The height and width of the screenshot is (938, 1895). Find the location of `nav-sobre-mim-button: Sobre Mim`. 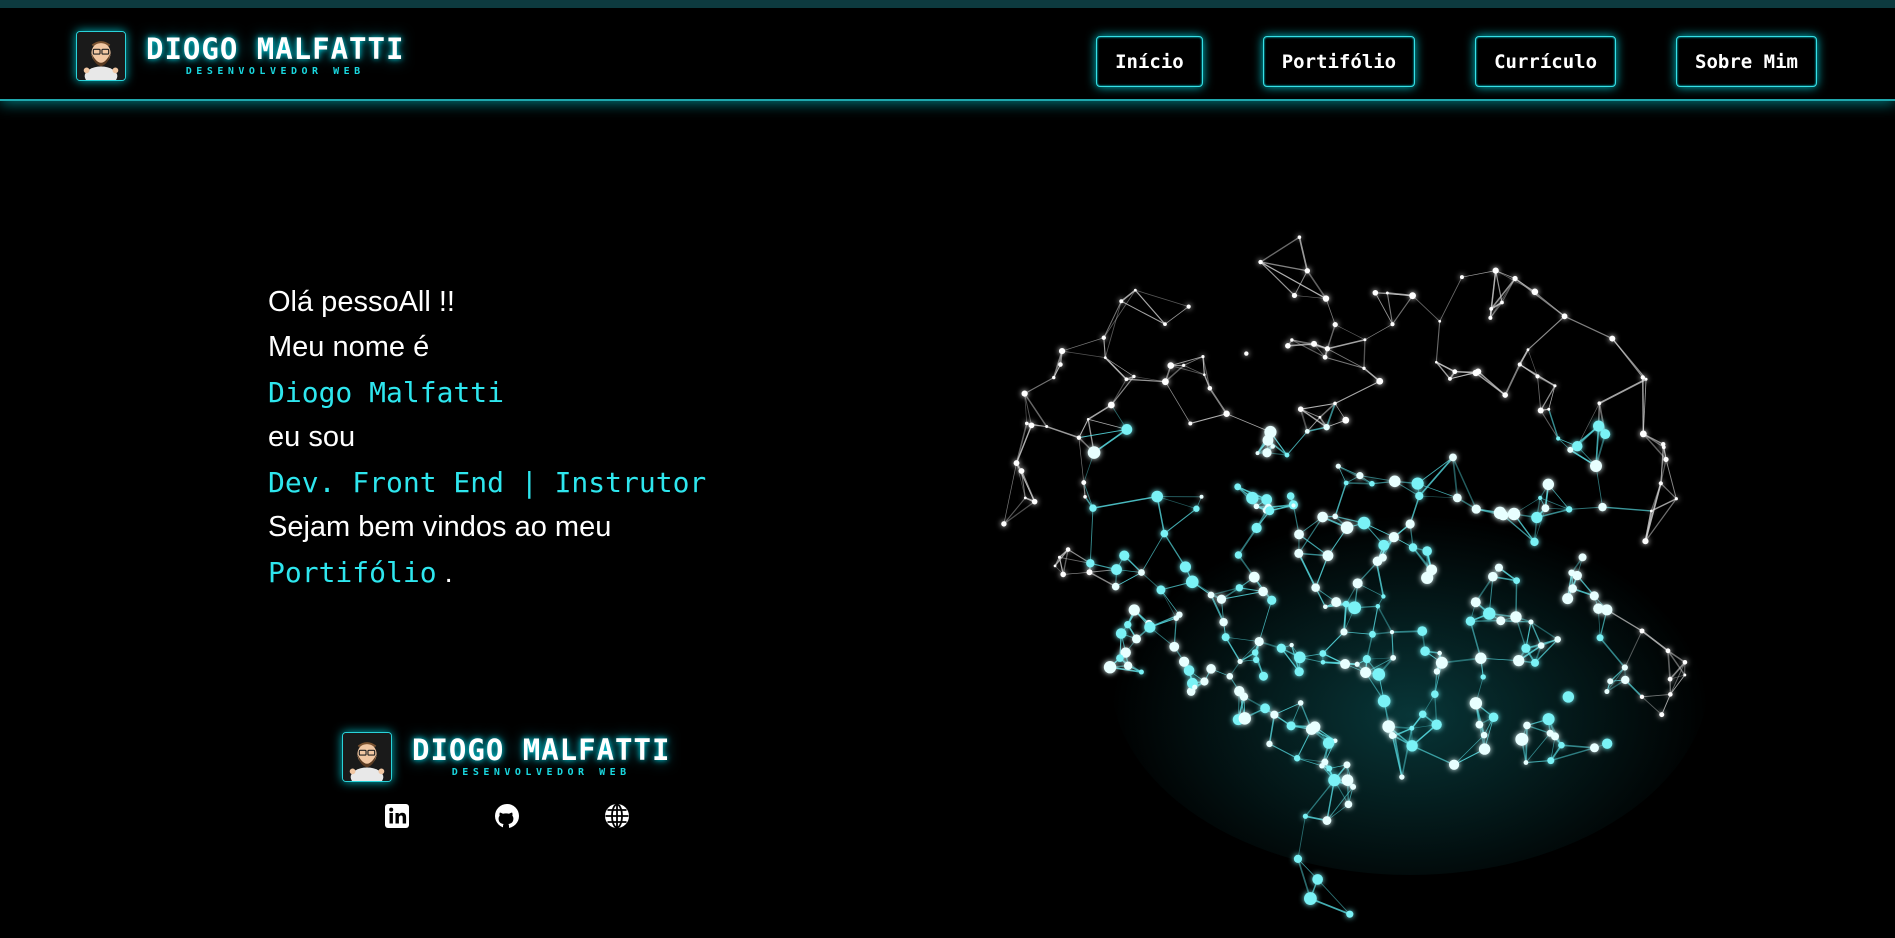

nav-sobre-mim-button: Sobre Mim is located at coordinates (1746, 61).